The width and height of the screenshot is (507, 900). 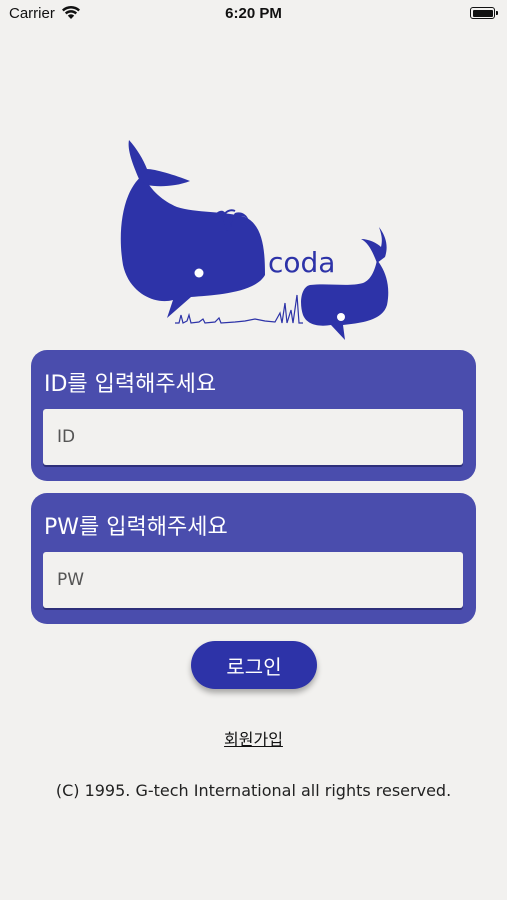 What do you see at coordinates (253, 580) in the screenshot?
I see `pw-input` at bounding box center [253, 580].